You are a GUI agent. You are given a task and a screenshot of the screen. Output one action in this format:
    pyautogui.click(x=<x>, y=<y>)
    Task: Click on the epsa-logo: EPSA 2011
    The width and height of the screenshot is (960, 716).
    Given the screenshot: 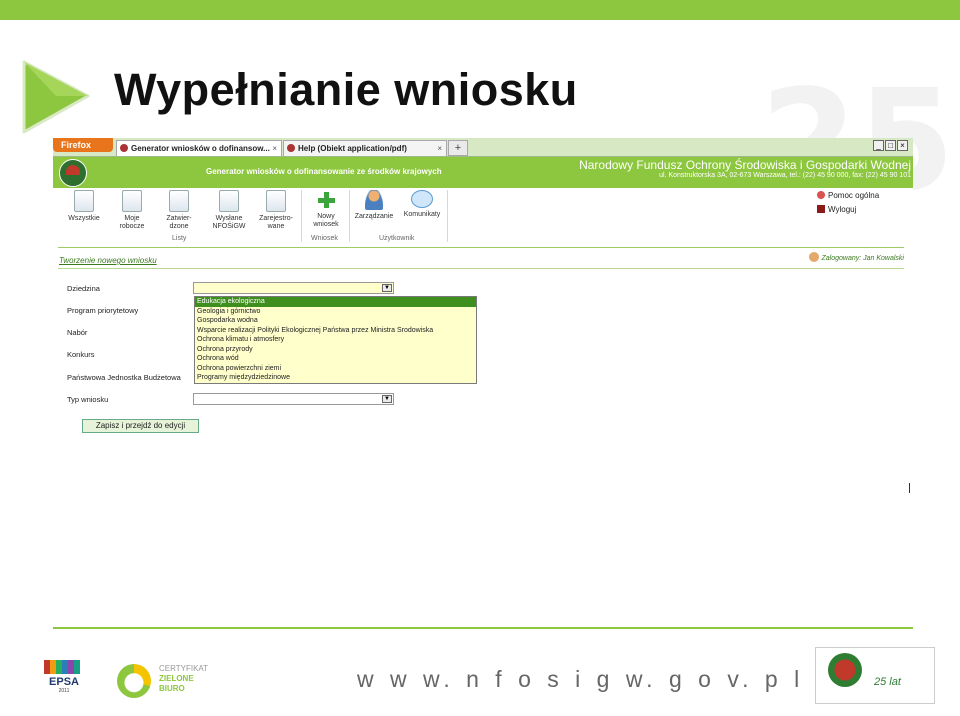 What is the action you would take?
    pyautogui.click(x=64, y=679)
    